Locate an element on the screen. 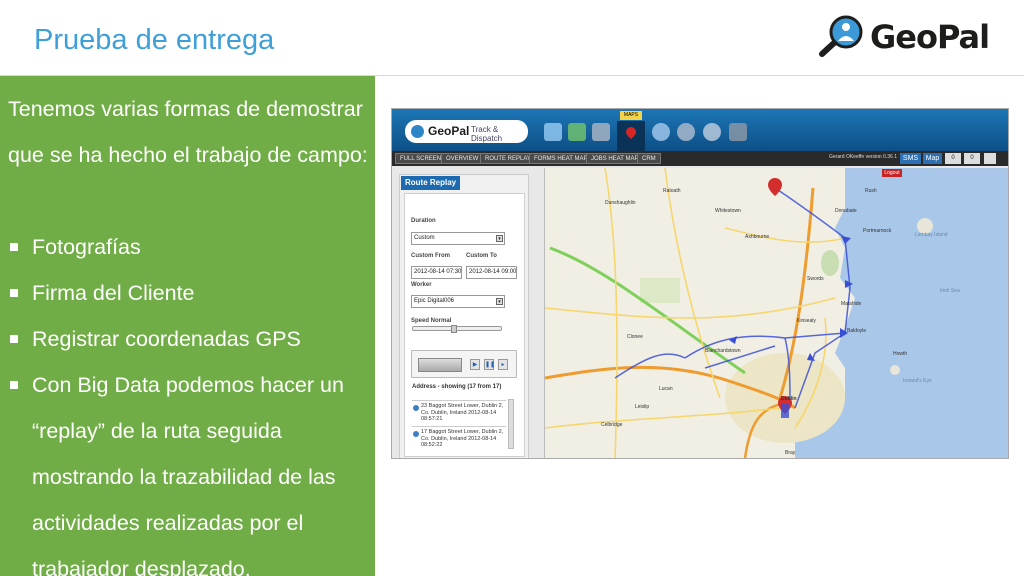 Image resolution: width=1024 pixels, height=576 pixels. map-place-label: Ashbourne is located at coordinates (757, 237).